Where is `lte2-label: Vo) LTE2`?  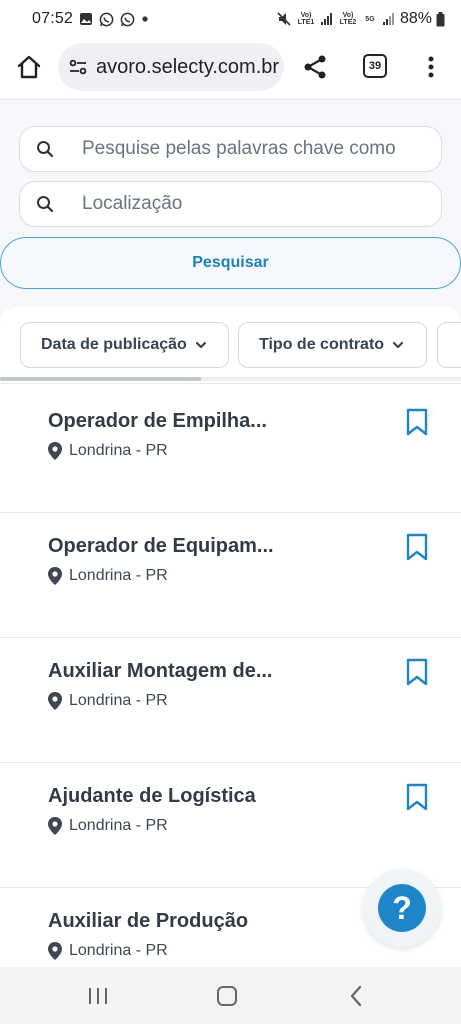 lte2-label: Vo) LTE2 is located at coordinates (348, 19).